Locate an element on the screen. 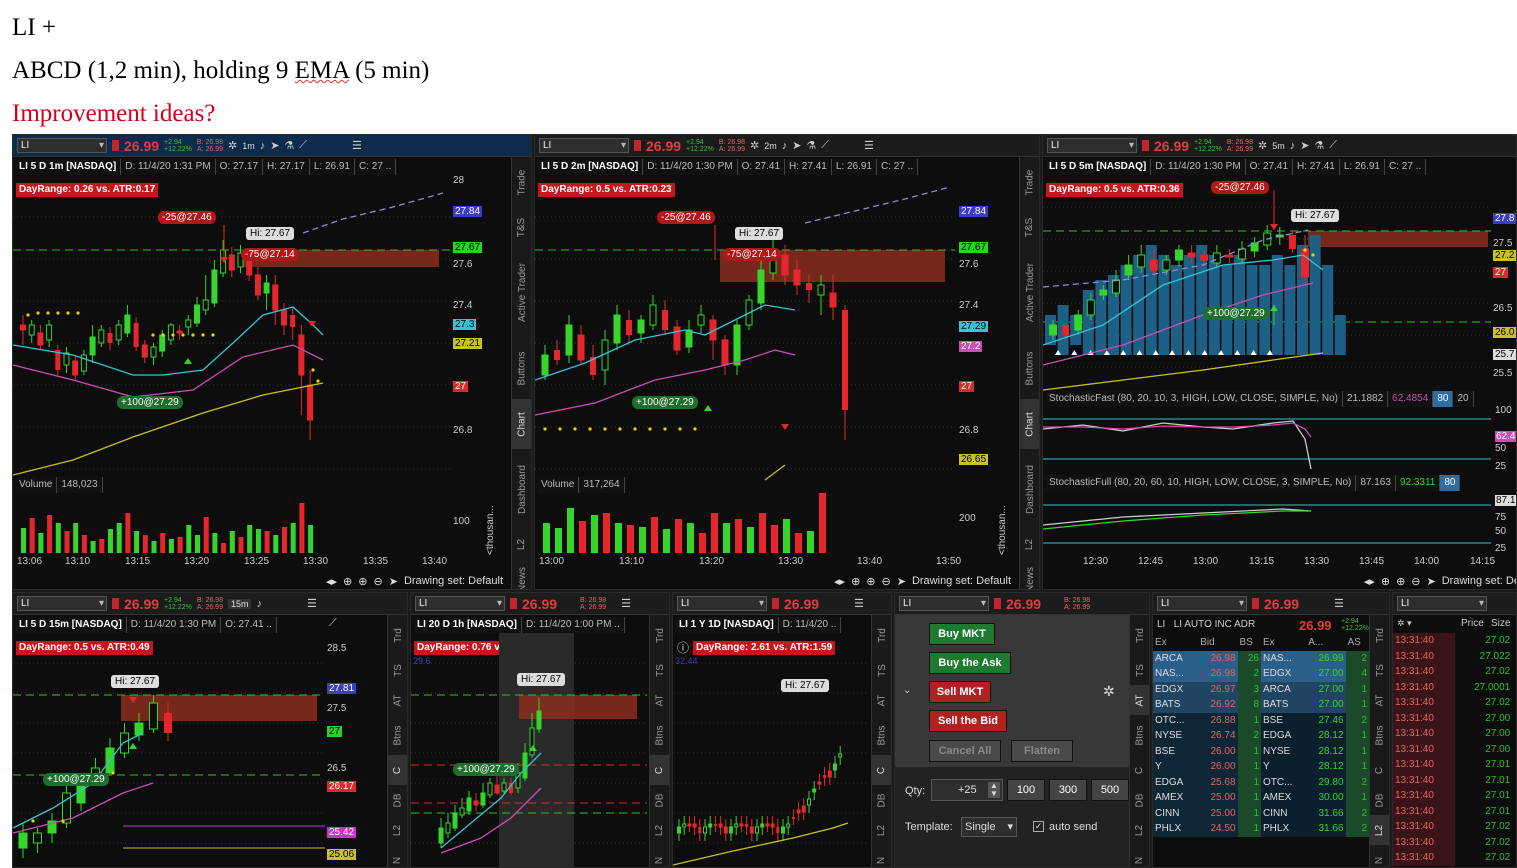 Image resolution: width=1517 pixels, height=868 pixels. tab-buttons: Buttons is located at coordinates (1029, 368).